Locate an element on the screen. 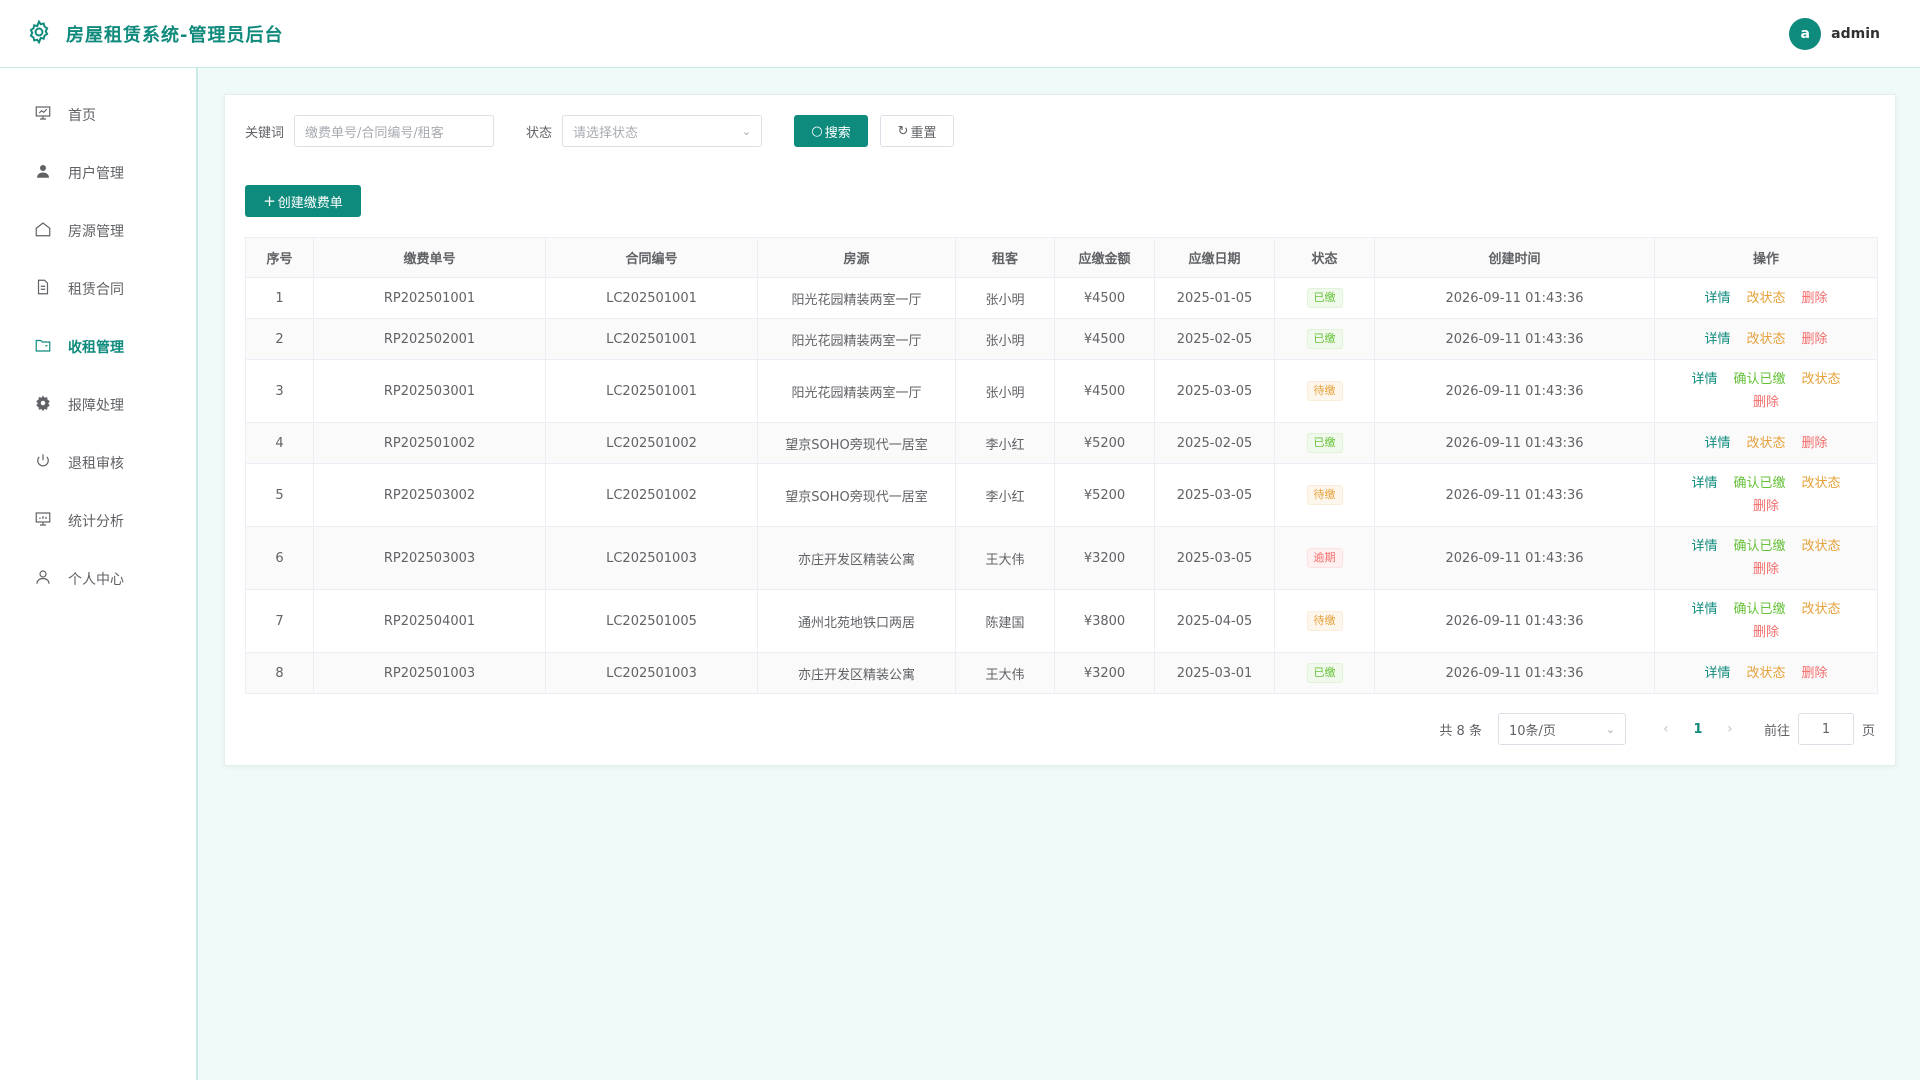 The height and width of the screenshot is (1080, 1920). sidebar-item-contracts: 租赁合同 is located at coordinates (98, 289).